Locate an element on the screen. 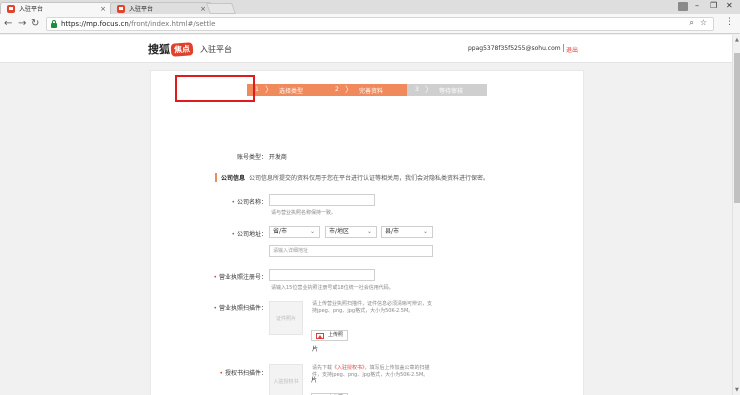 The width and height of the screenshot is (740, 395). browser-tab-bar: 入驻平台 × 入驻平台 × – ❐ ✕ is located at coordinates (370, 7).